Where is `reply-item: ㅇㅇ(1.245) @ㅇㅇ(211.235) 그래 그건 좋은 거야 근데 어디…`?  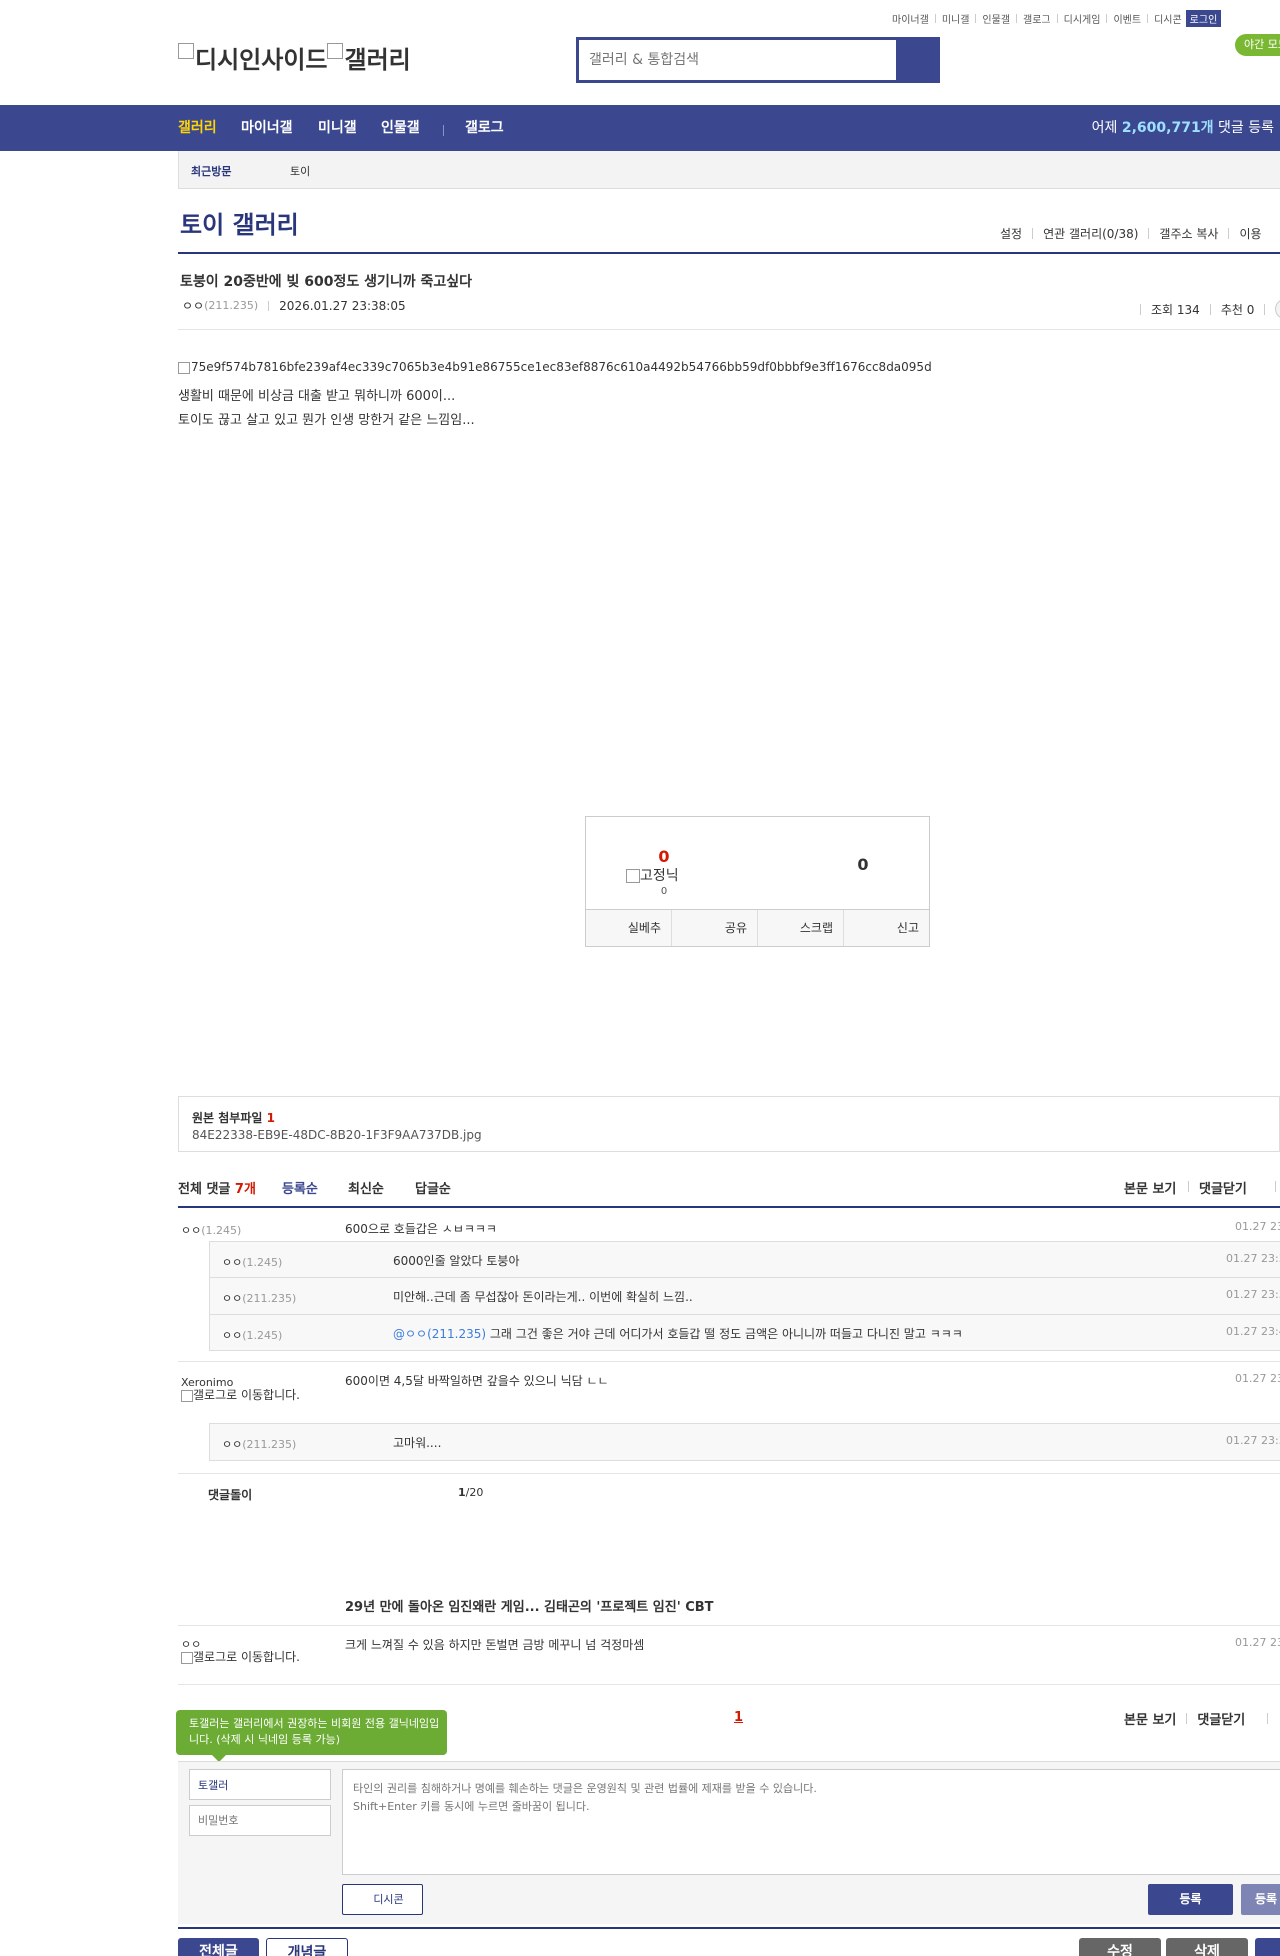 reply-item: ㅇㅇ(1.245) @ㅇㅇ(211.235) 그래 그건 좋은 거야 근데 어디… is located at coordinates (744, 1332).